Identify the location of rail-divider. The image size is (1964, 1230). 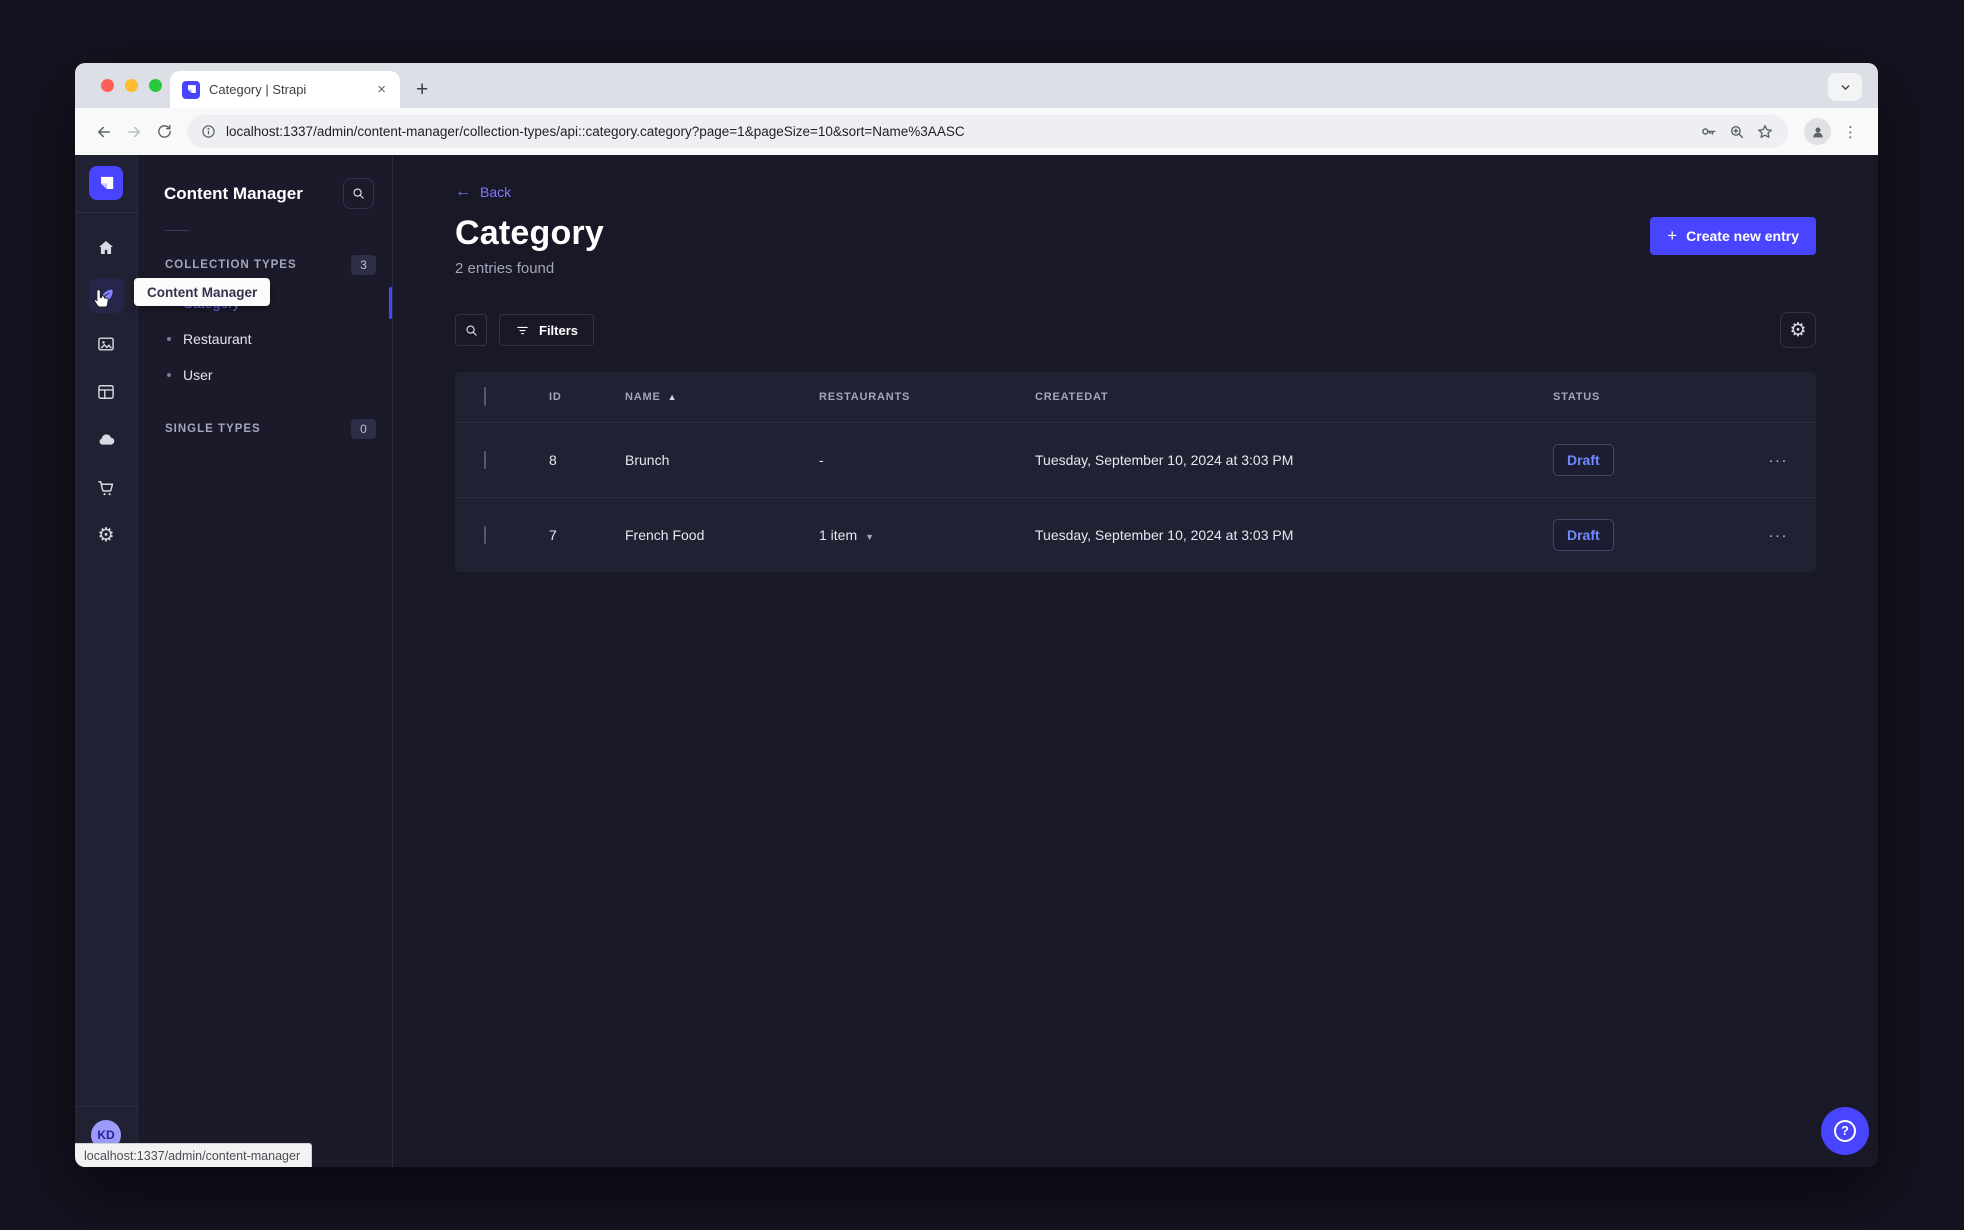
(106, 212).